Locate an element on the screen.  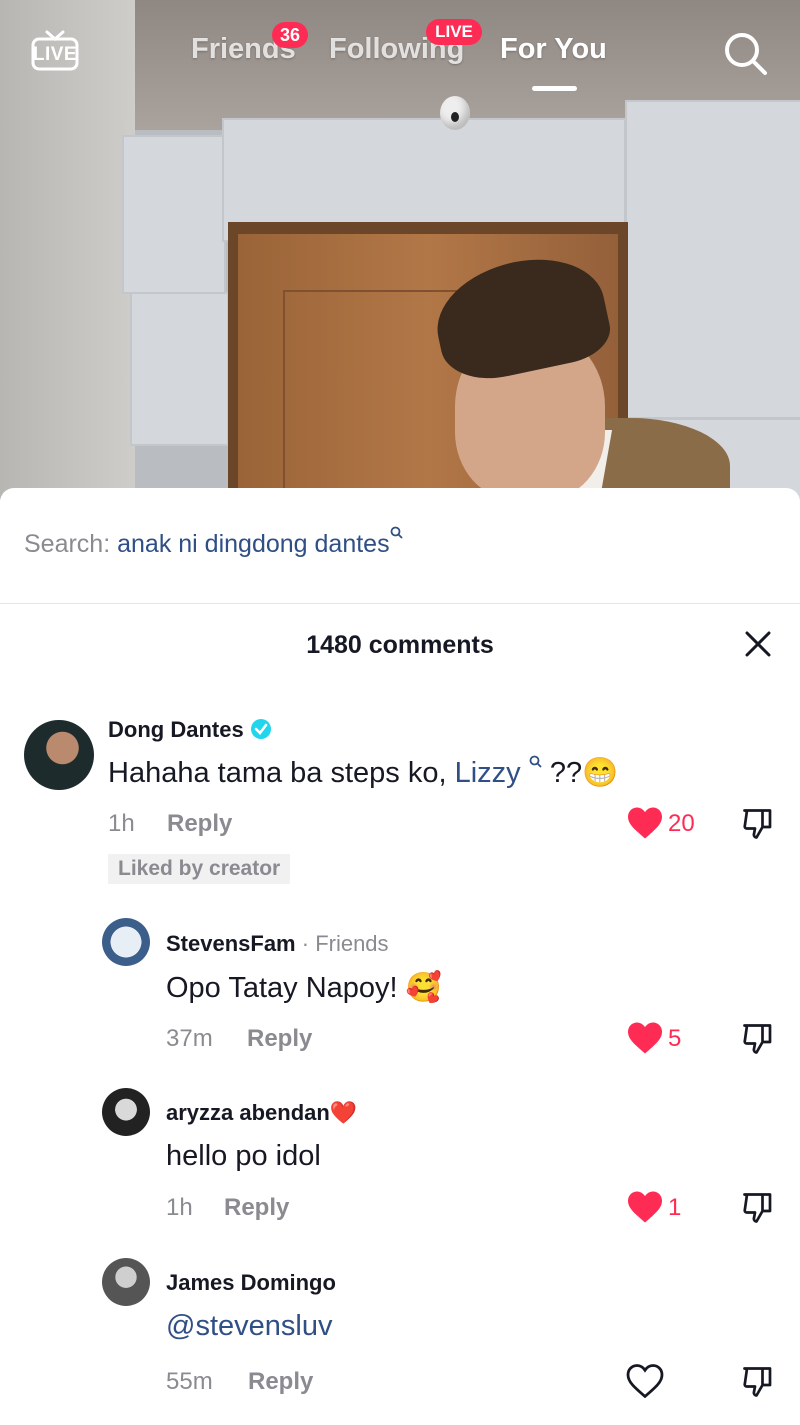
live-label: LIVE is located at coordinates (55, 54).